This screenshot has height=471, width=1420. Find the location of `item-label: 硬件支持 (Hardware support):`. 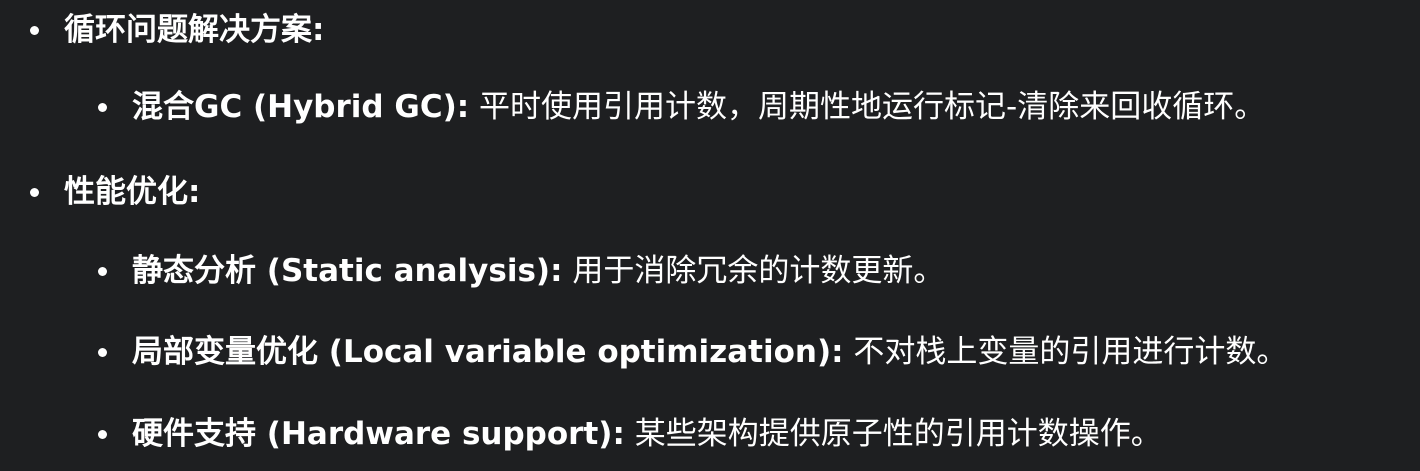

item-label: 硬件支持 (Hardware support): is located at coordinates (378, 434).